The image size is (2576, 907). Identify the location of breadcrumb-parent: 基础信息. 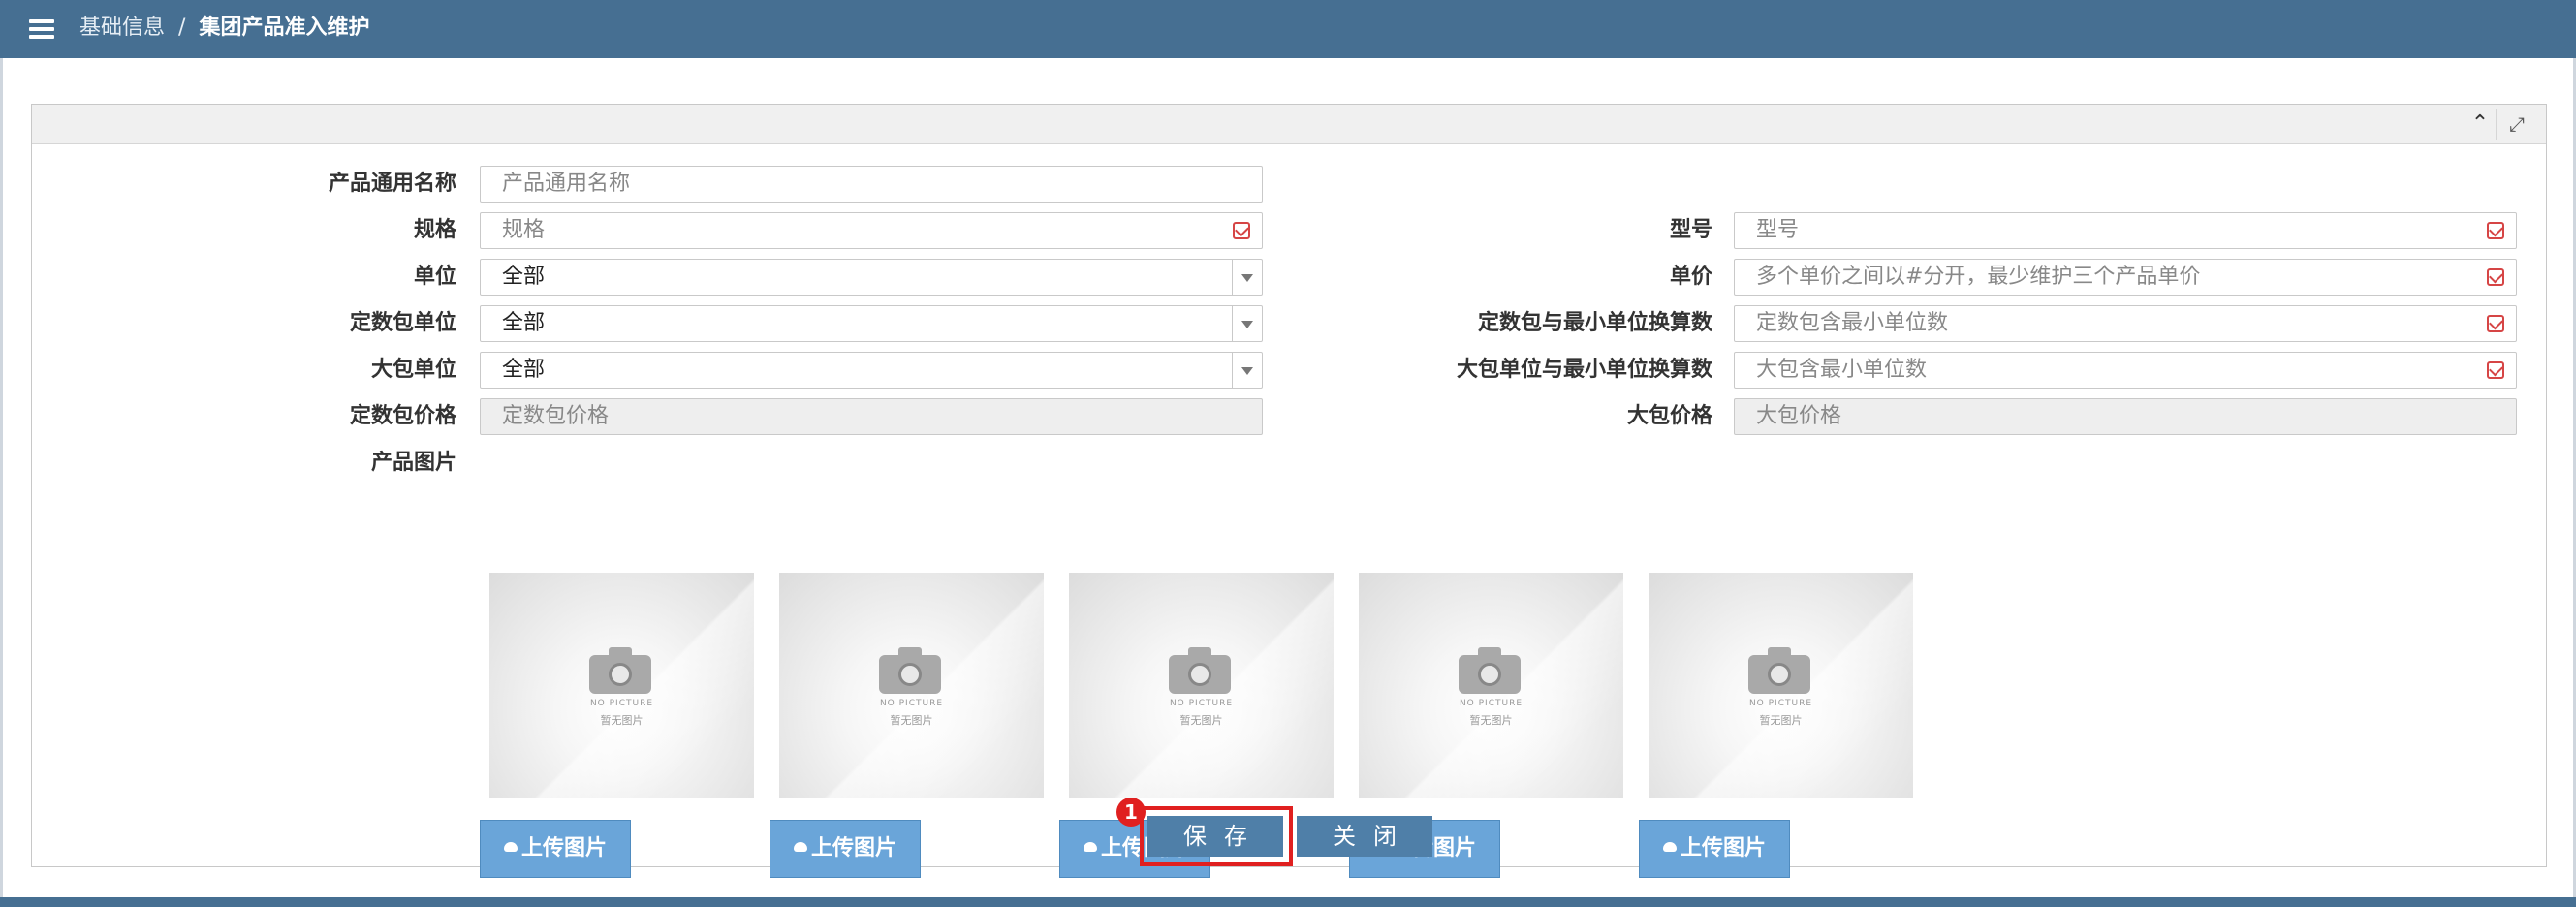
(122, 28).